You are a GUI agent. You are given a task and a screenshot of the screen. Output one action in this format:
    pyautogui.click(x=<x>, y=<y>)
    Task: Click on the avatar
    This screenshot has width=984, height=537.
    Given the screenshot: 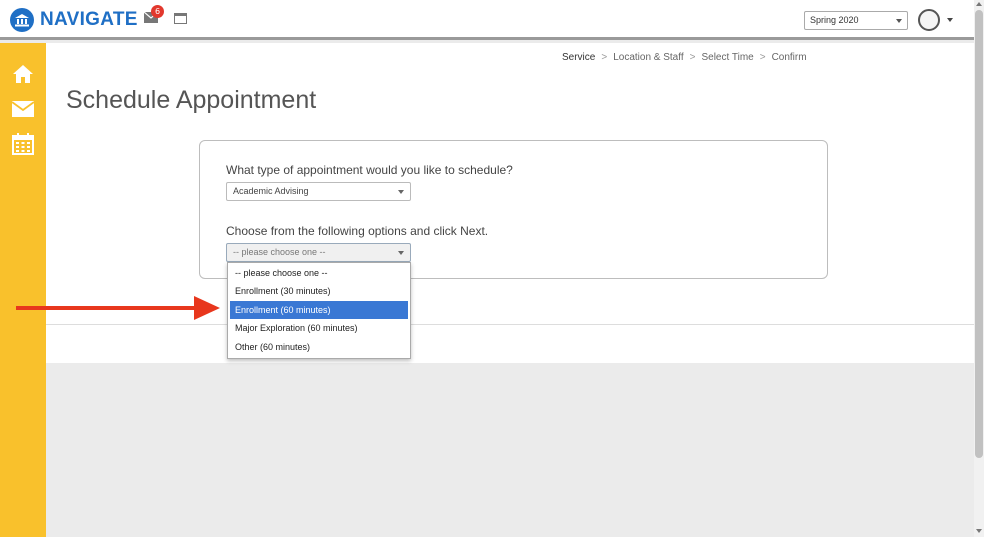 What is the action you would take?
    pyautogui.click(x=929, y=20)
    